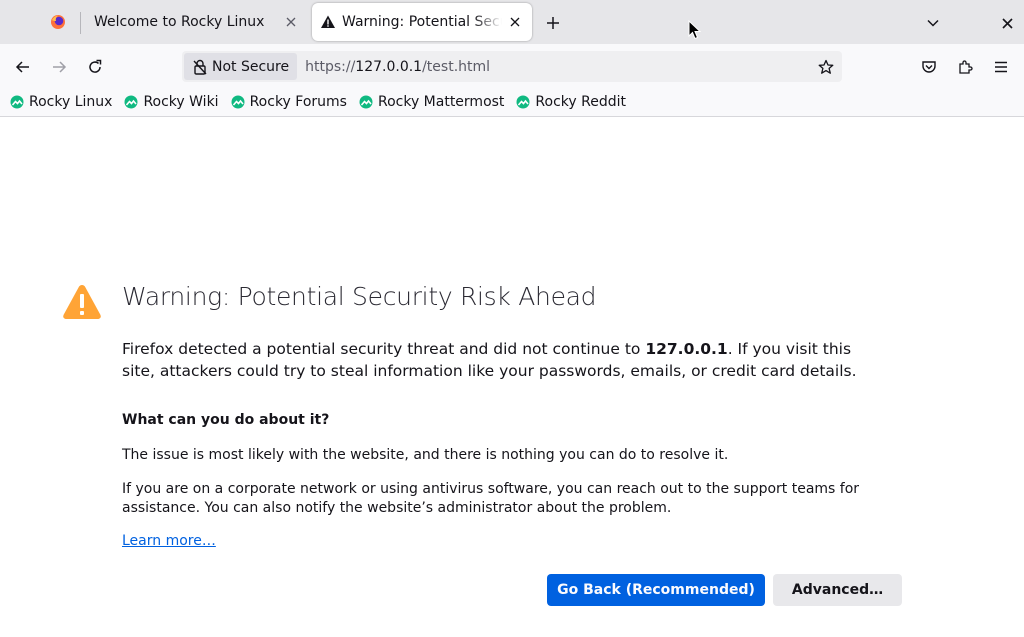 This screenshot has width=1024, height=637. I want to click on bookmark-page-button, so click(826, 67).